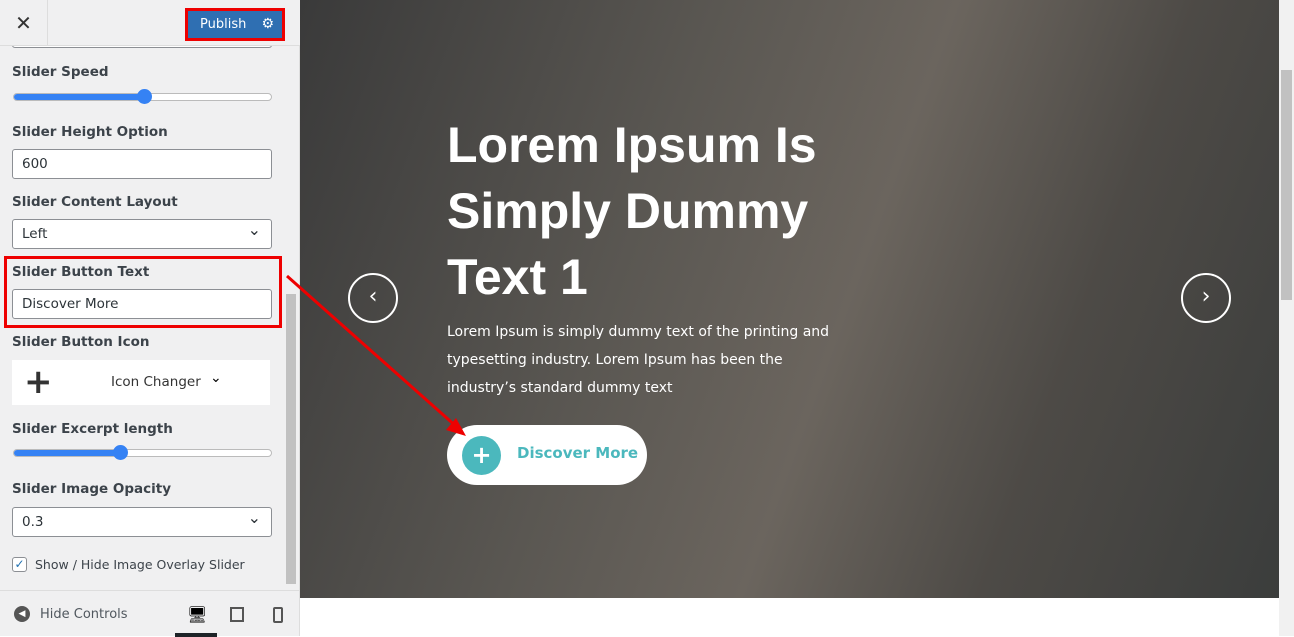  What do you see at coordinates (376, 355) in the screenshot?
I see `annotation-arrow` at bounding box center [376, 355].